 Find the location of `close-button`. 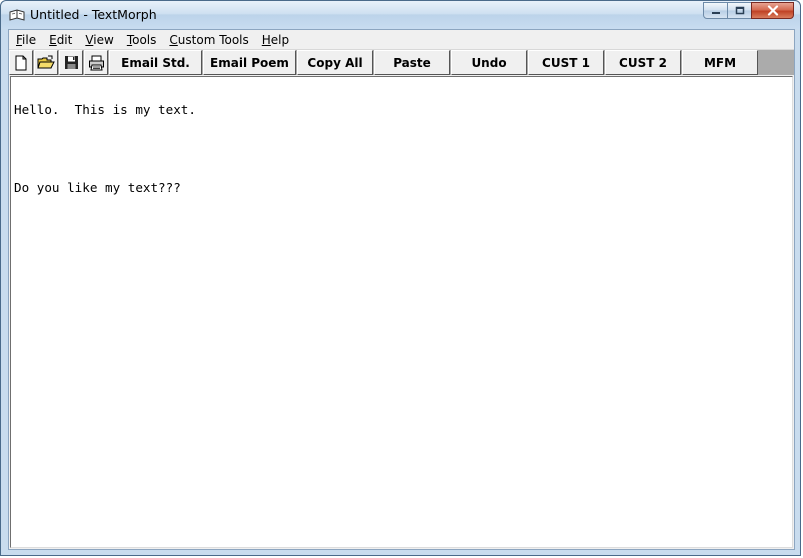

close-button is located at coordinates (772, 10).